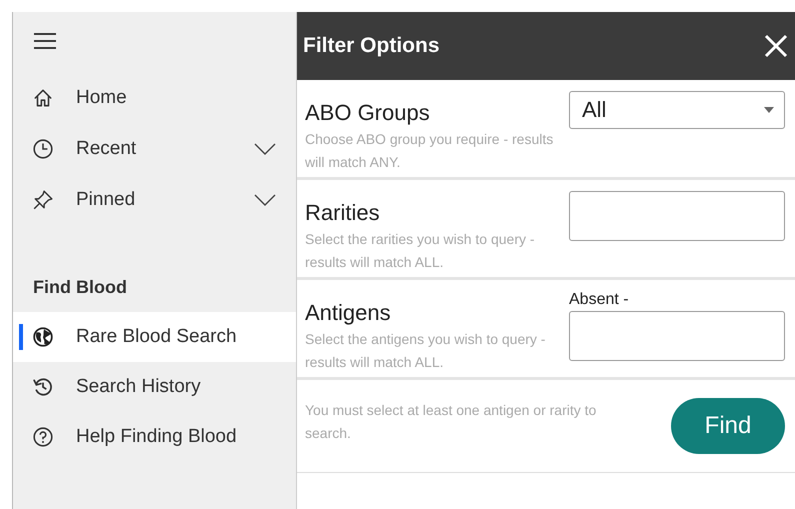 This screenshot has width=795, height=509. What do you see at coordinates (154, 97) in the screenshot?
I see `nav-item: Home` at bounding box center [154, 97].